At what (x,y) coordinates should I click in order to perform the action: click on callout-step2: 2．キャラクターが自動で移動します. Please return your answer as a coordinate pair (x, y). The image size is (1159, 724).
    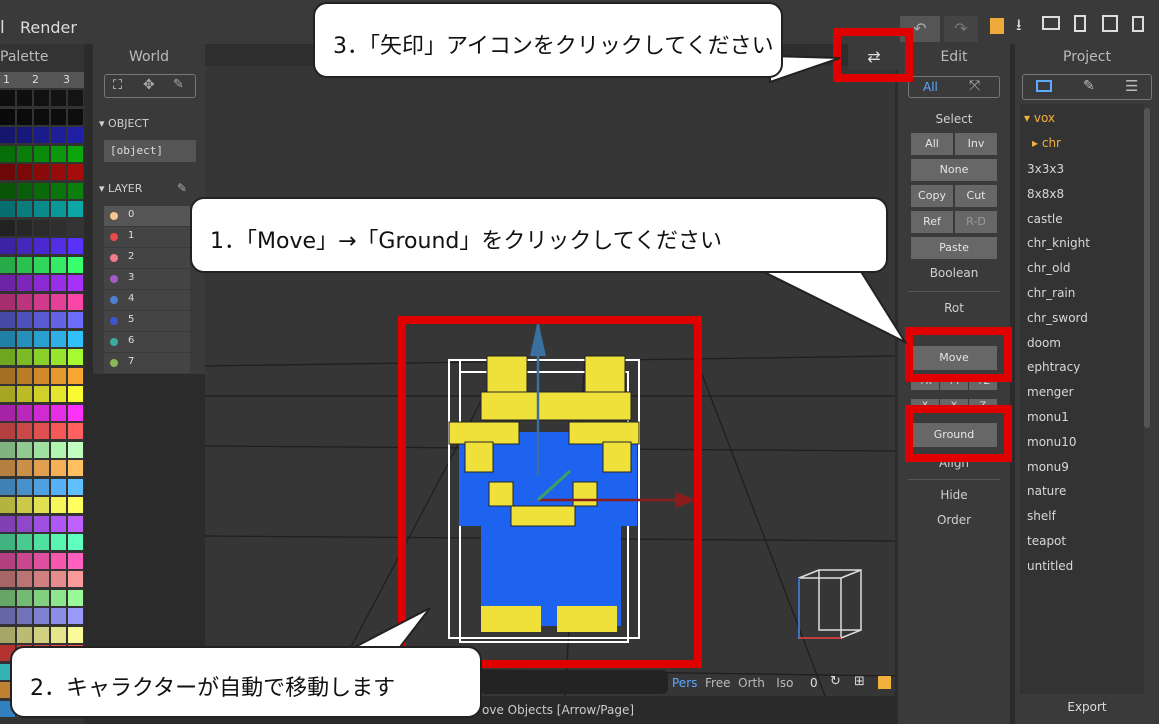
    Looking at the image, I should click on (246, 682).